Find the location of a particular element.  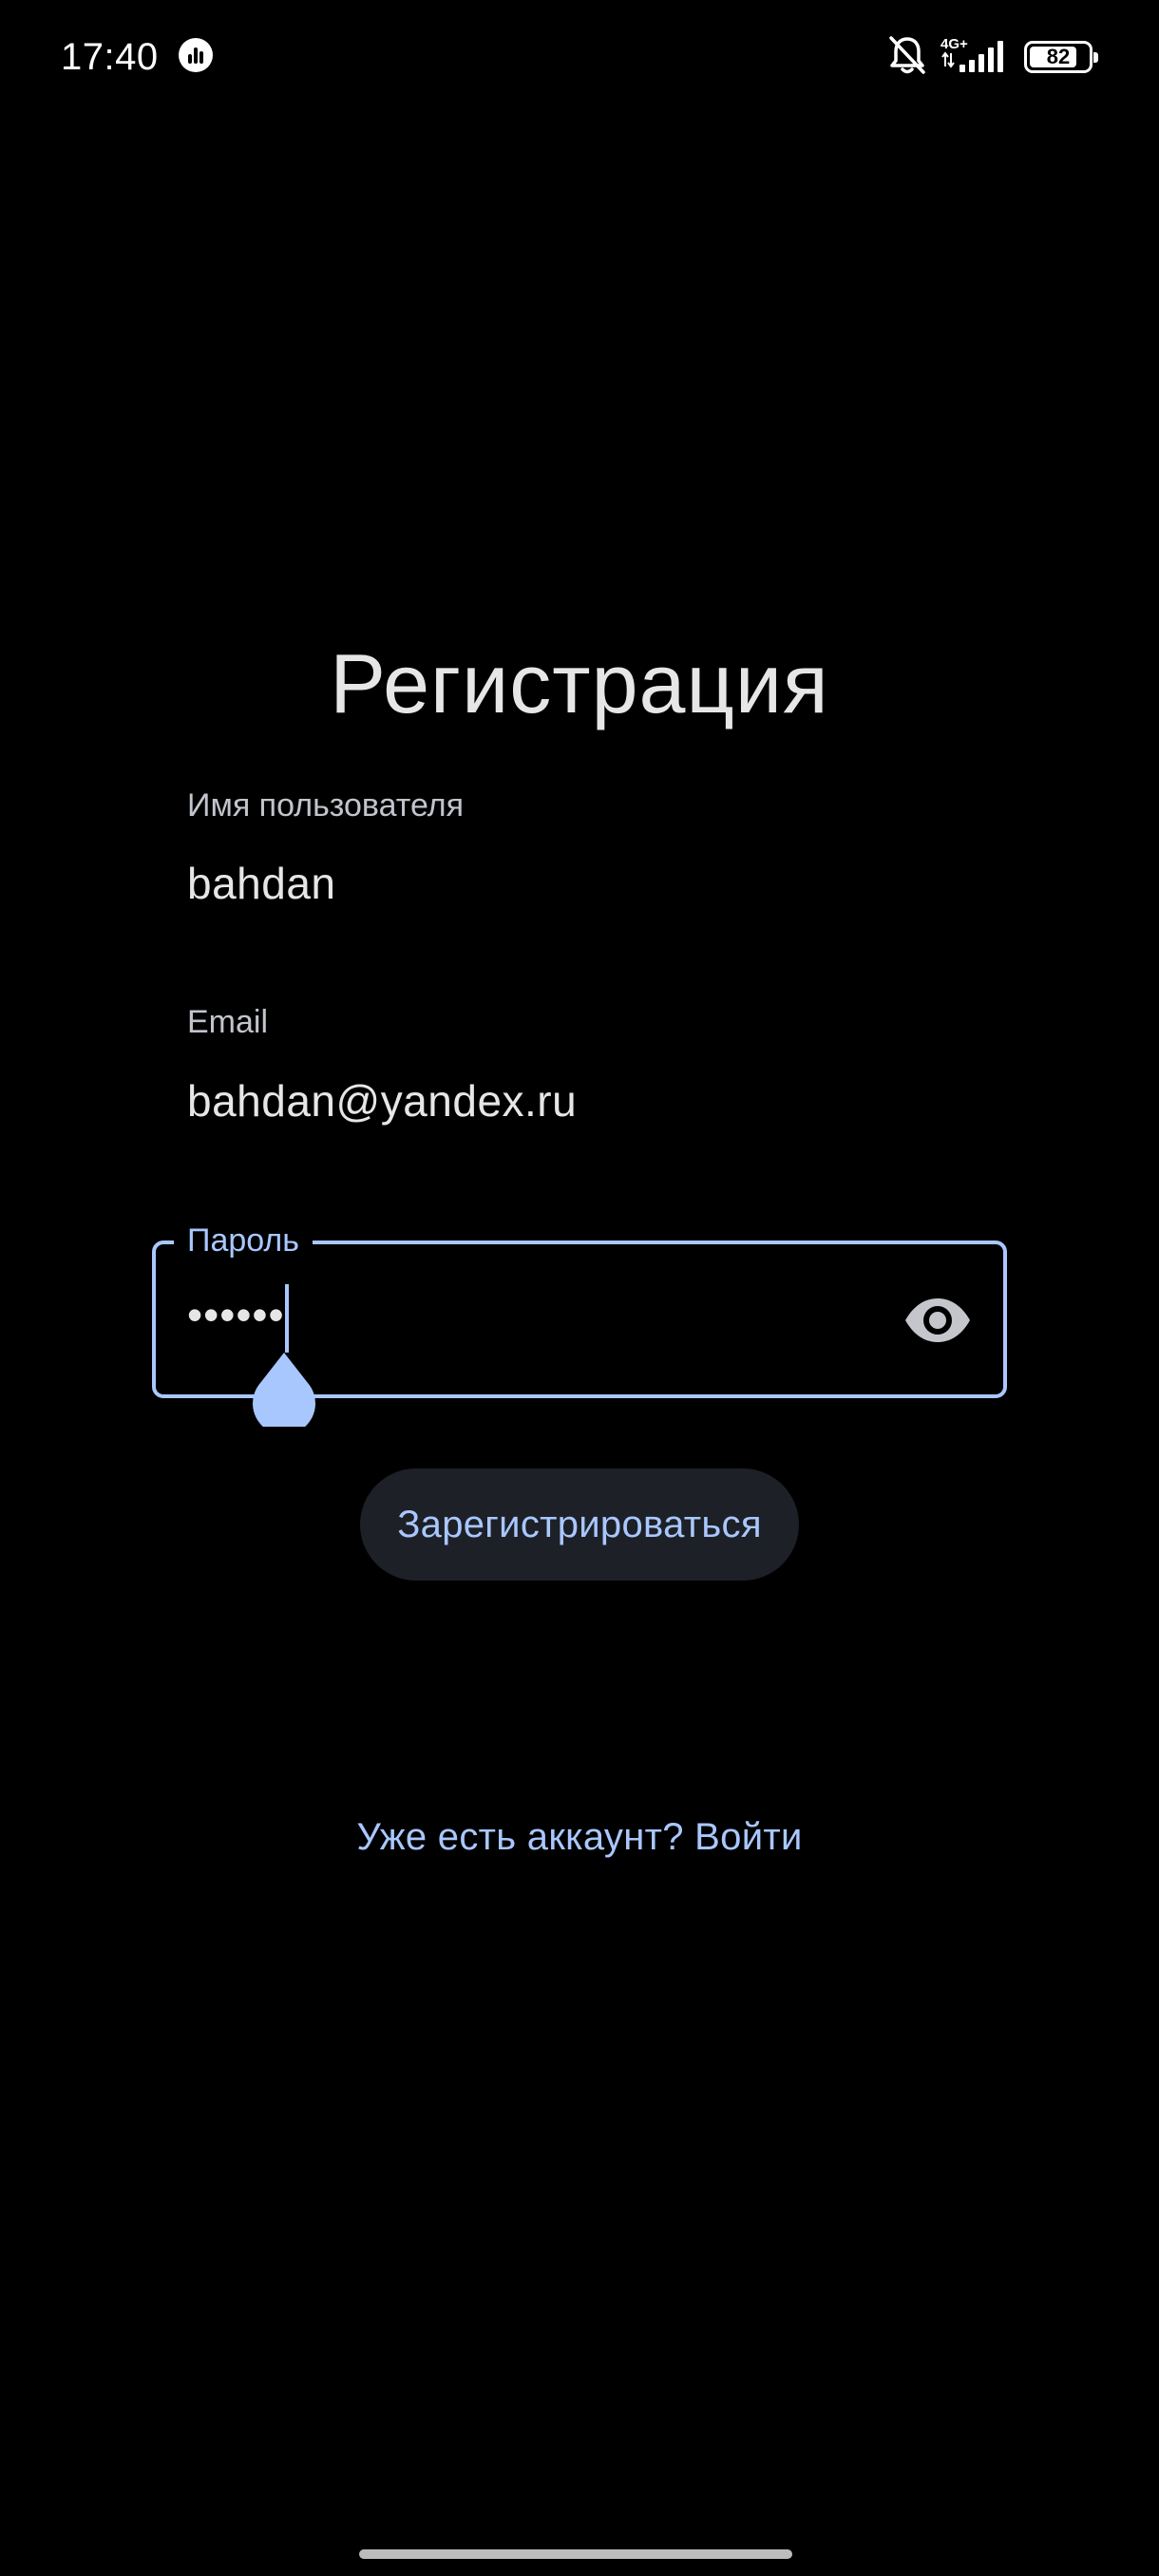

activity-icon is located at coordinates (196, 55).